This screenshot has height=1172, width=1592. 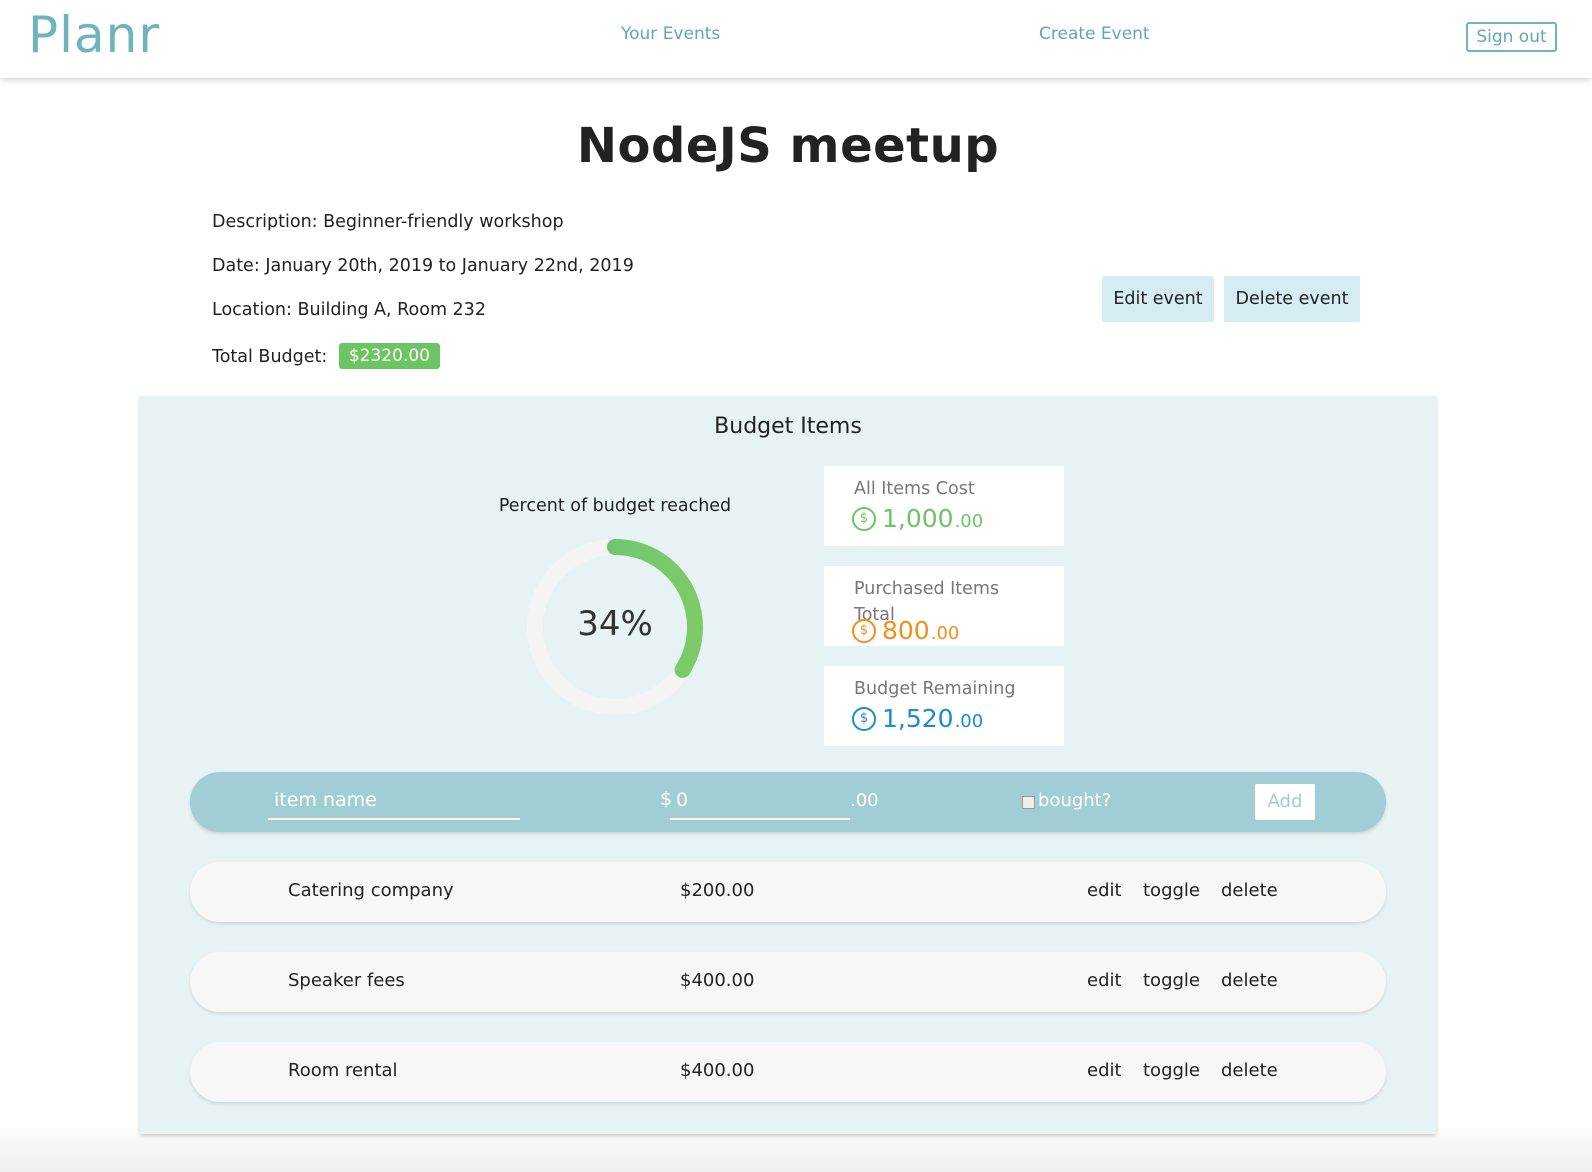 I want to click on stat-dollars: 800, so click(x=906, y=630).